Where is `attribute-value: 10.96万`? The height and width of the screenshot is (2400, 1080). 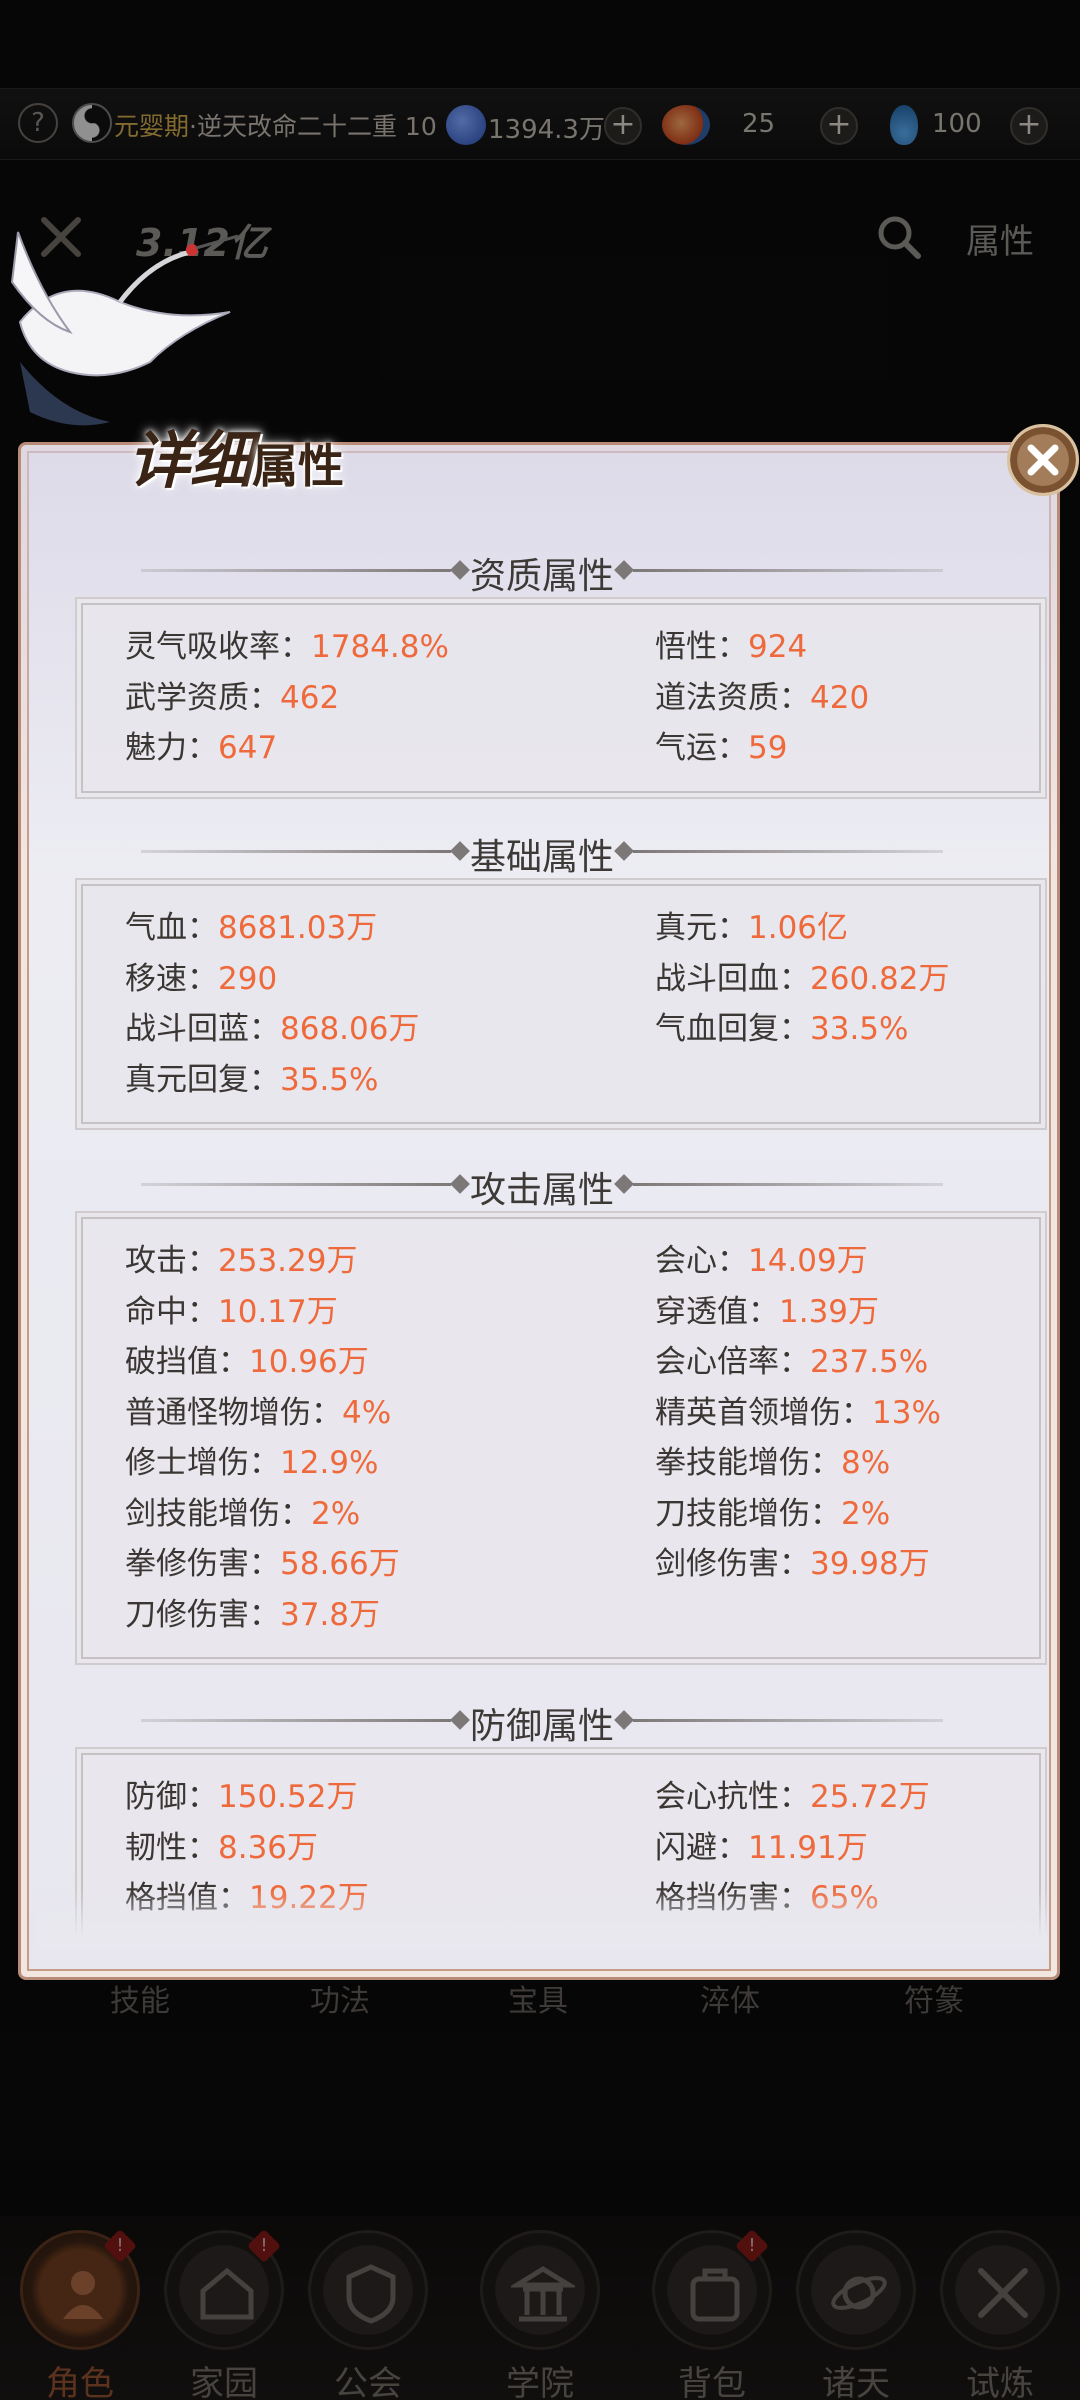
attribute-value: 10.96万 is located at coordinates (309, 1362).